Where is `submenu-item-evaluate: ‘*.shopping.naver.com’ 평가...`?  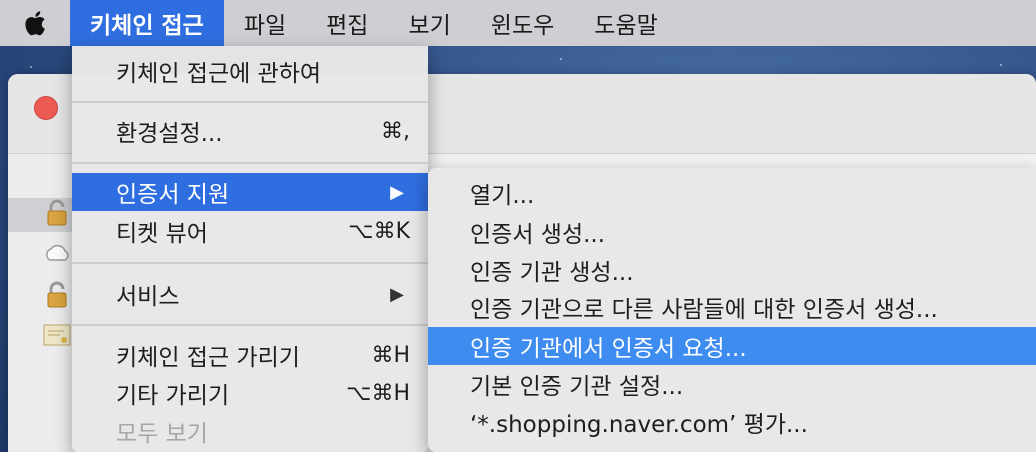
submenu-item-evaluate: ‘*.shopping.naver.com’ 평가... is located at coordinates (732, 422).